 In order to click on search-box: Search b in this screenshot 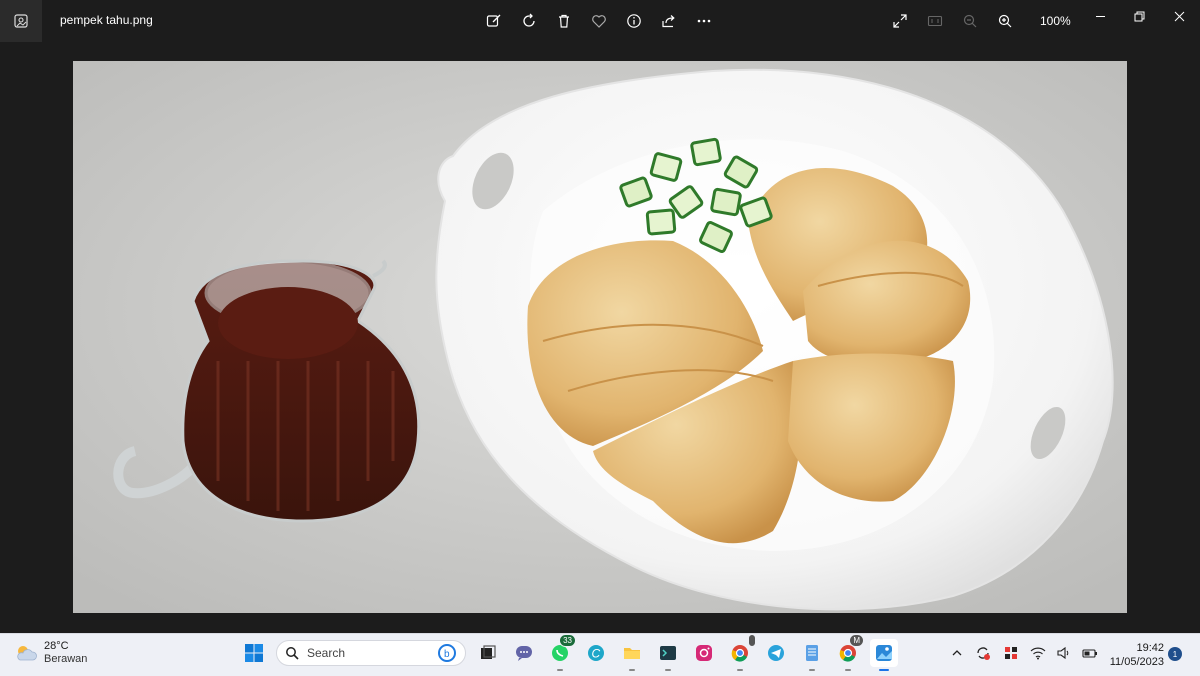, I will do `click(371, 653)`.